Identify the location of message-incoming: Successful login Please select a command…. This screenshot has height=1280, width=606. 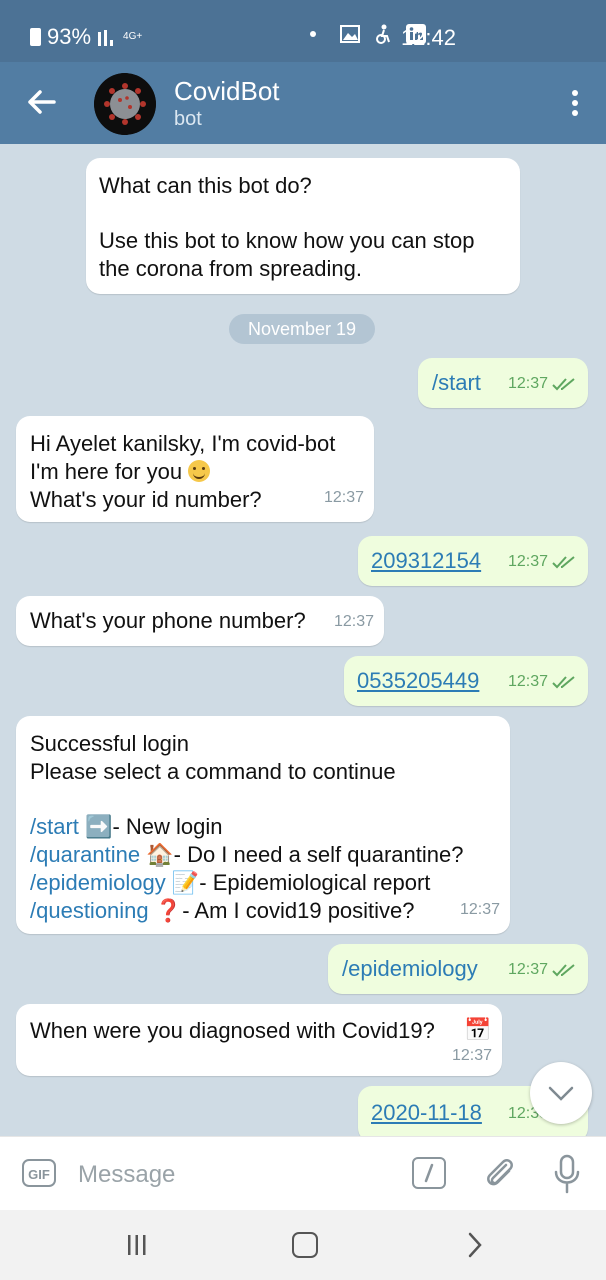
(263, 825).